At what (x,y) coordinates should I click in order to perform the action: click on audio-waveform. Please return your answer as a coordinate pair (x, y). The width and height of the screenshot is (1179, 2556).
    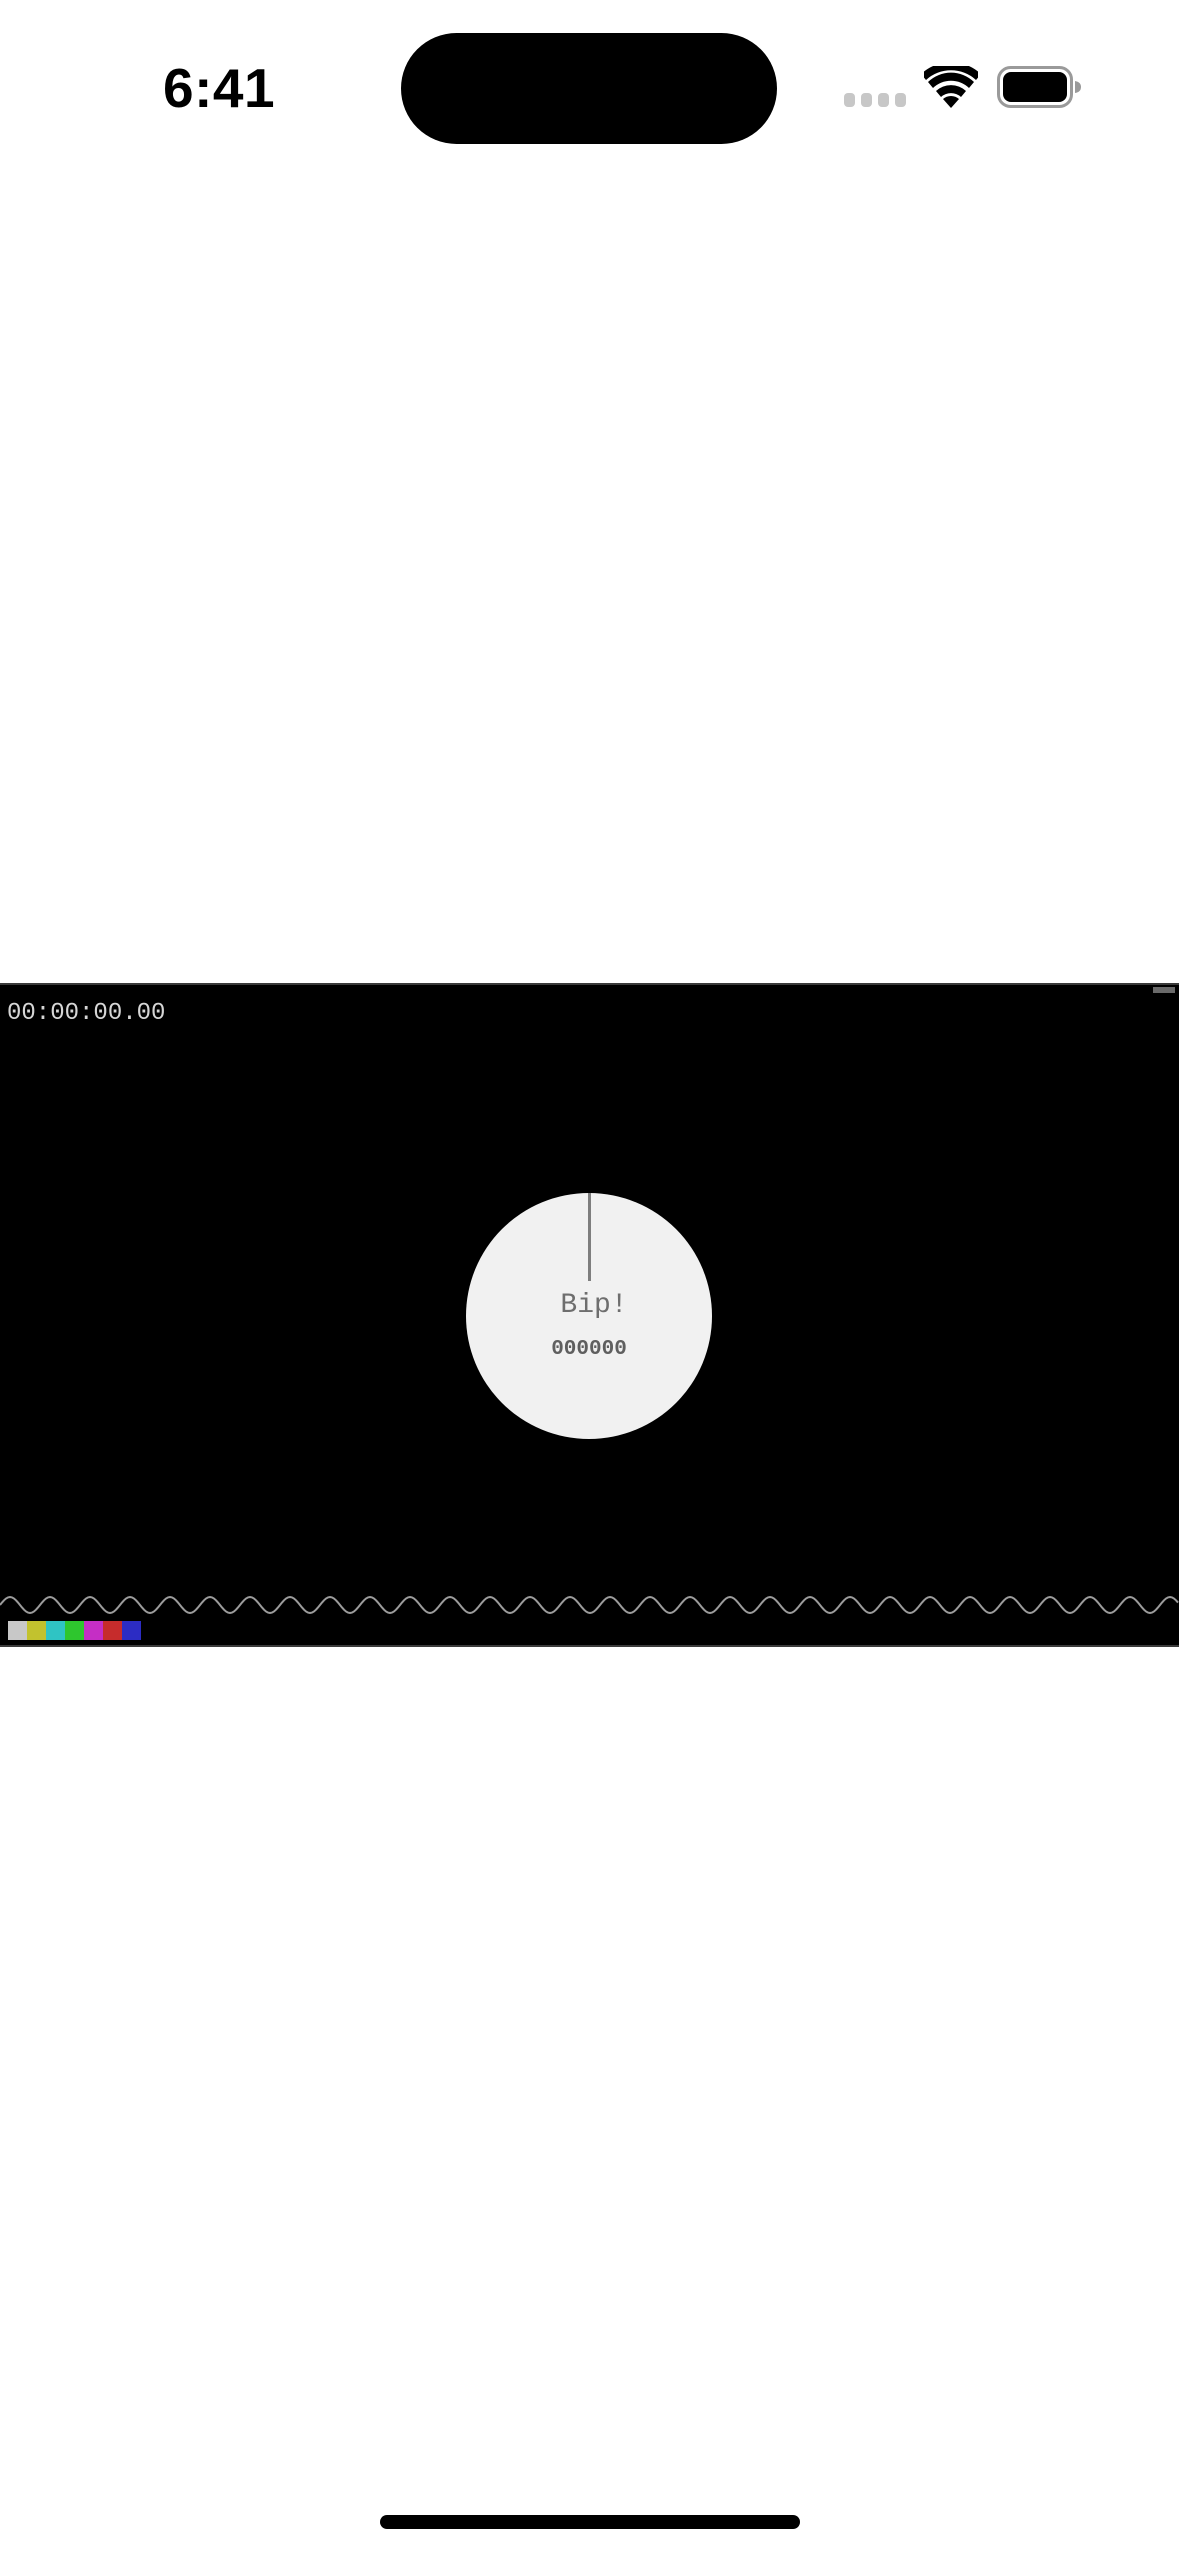
    Looking at the image, I should click on (589, 1605).